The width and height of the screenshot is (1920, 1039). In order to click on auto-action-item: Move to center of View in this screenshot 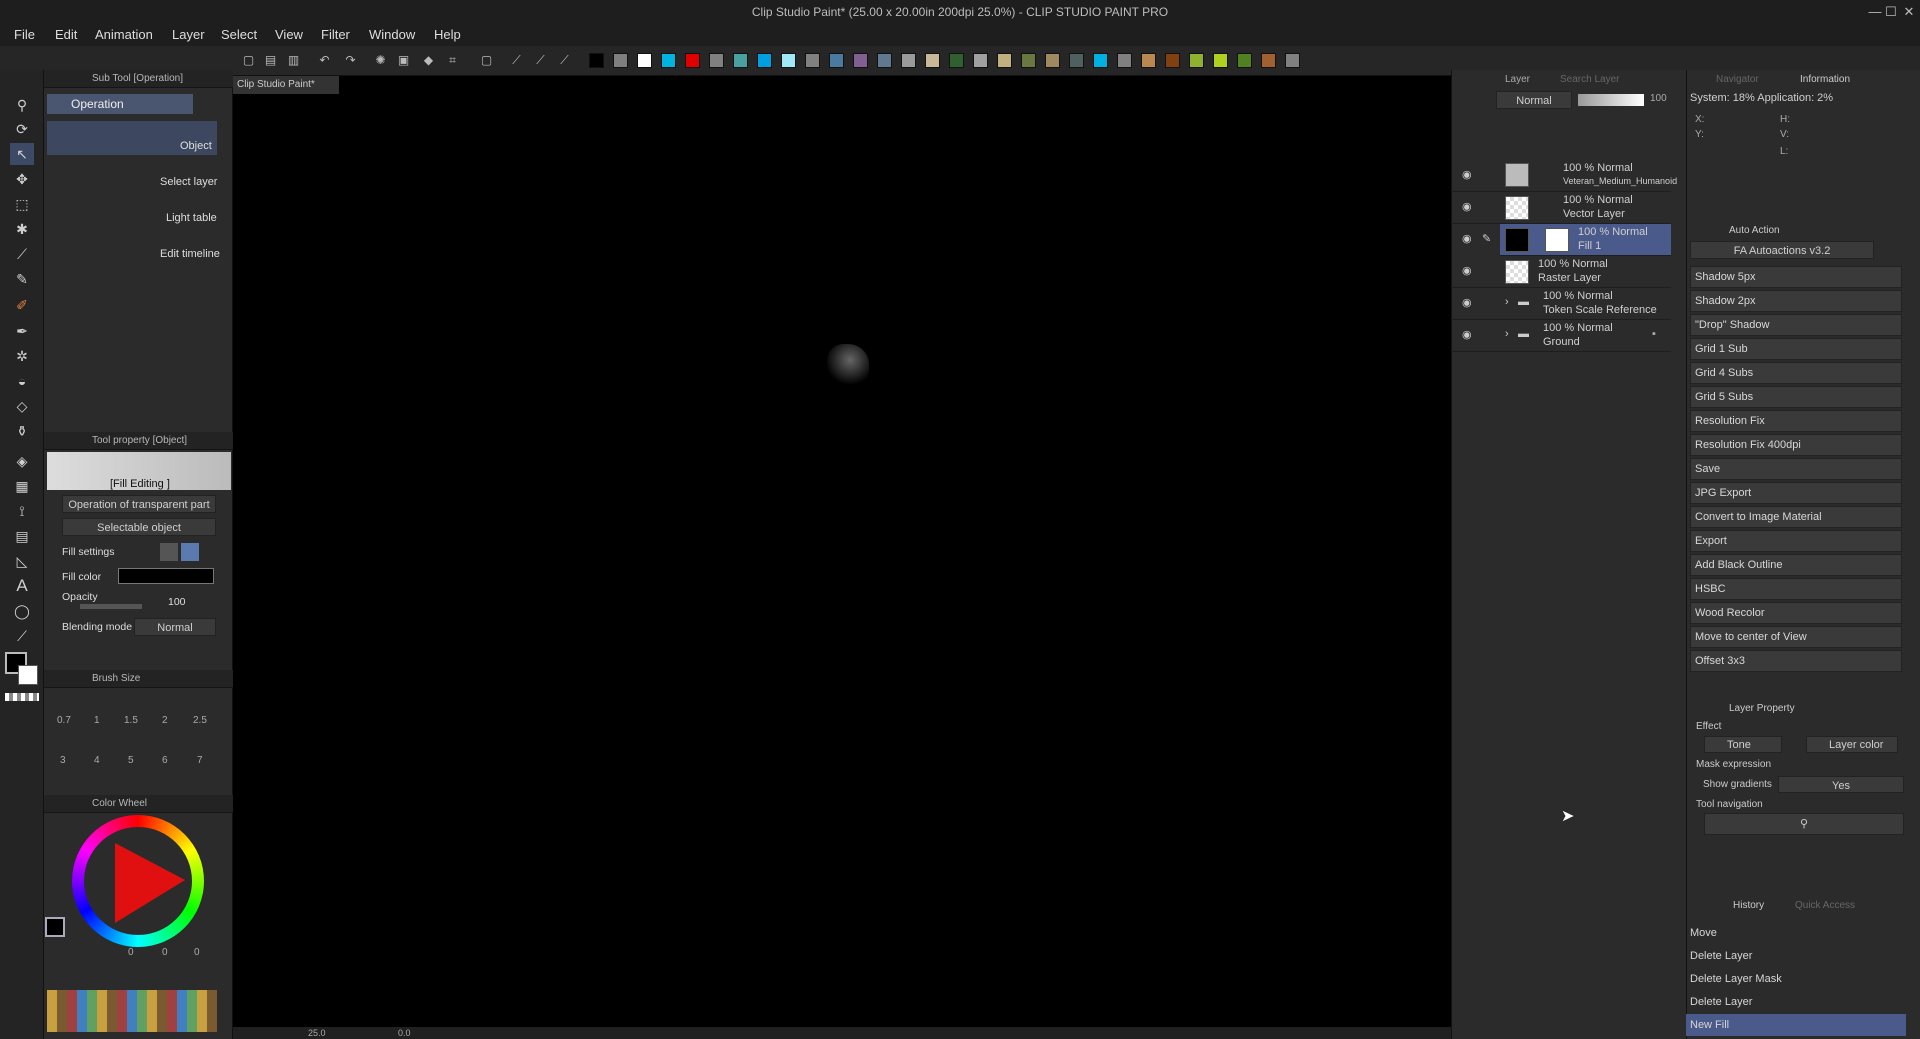, I will do `click(1796, 637)`.